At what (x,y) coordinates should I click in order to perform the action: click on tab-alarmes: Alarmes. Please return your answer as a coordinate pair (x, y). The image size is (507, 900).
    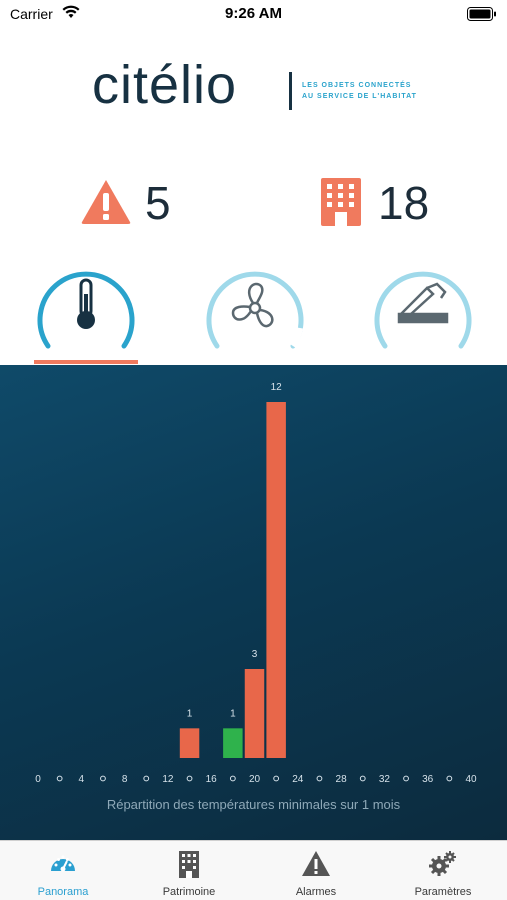
    Looking at the image, I should click on (316, 870).